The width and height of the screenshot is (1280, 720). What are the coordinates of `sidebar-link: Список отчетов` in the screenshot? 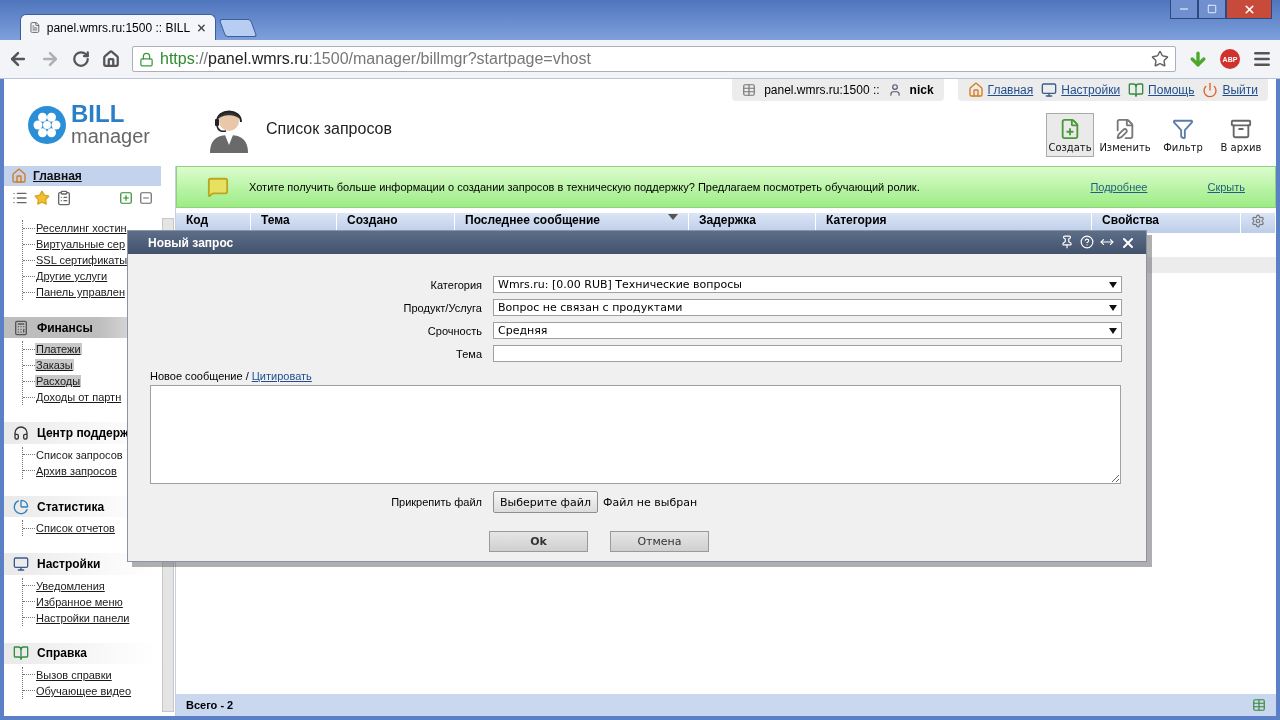 It's located at (75, 528).